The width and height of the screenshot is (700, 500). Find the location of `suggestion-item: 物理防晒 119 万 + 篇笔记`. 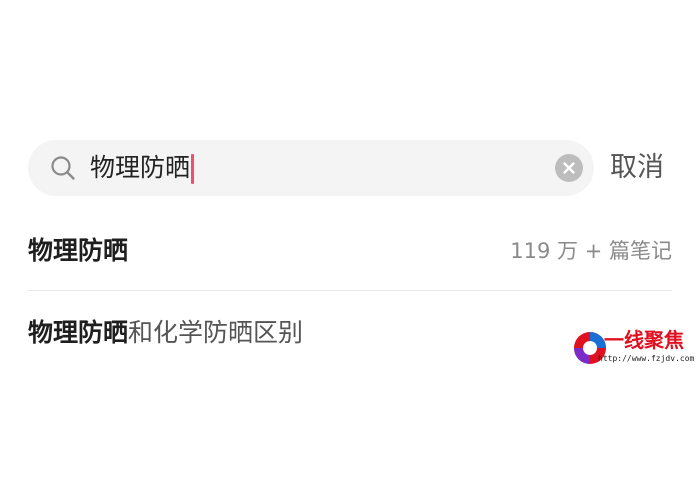

suggestion-item: 物理防晒 119 万 + 篇笔记 is located at coordinates (350, 250).